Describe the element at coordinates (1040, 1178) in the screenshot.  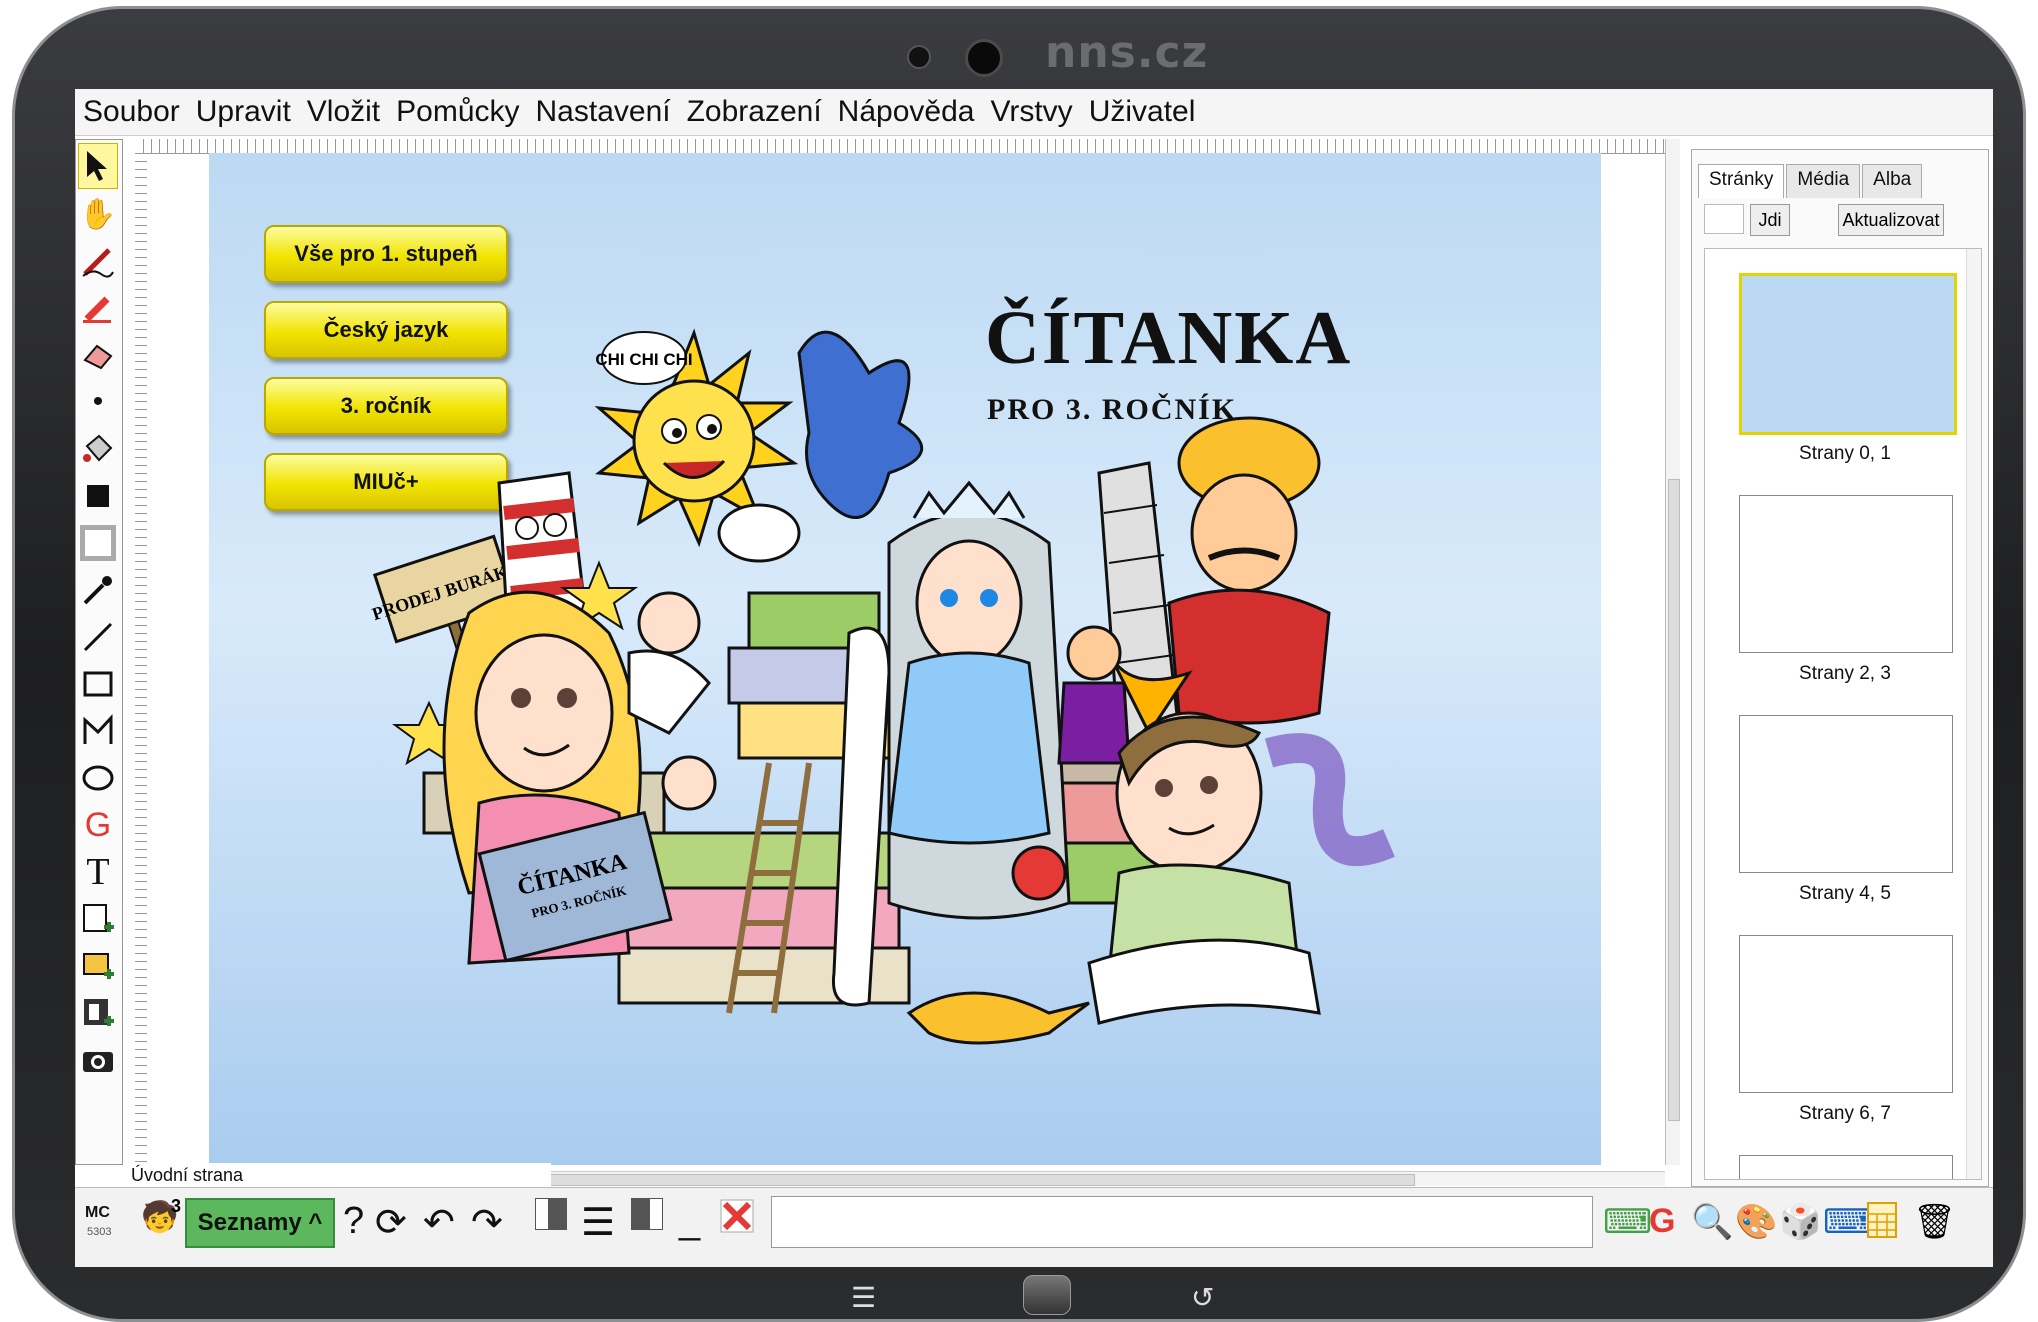
I see `canvas-horizontal-scrollbar` at that location.